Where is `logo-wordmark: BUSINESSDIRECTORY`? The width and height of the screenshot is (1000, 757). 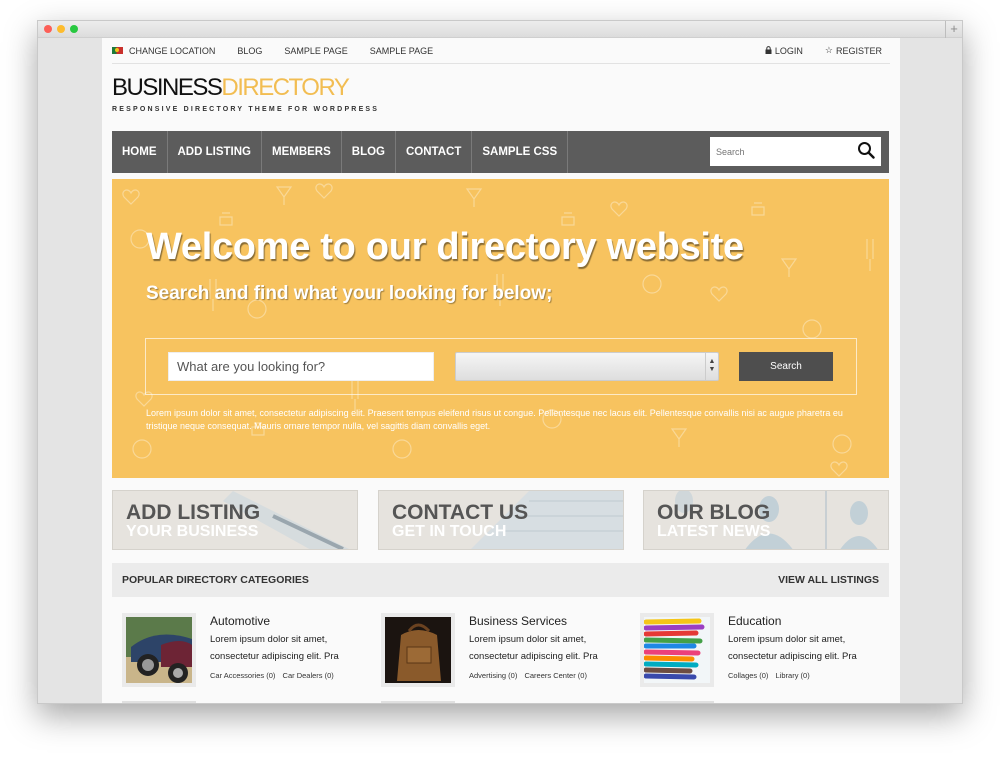
logo-wordmark: BUSINESSDIRECTORY is located at coordinates (245, 88).